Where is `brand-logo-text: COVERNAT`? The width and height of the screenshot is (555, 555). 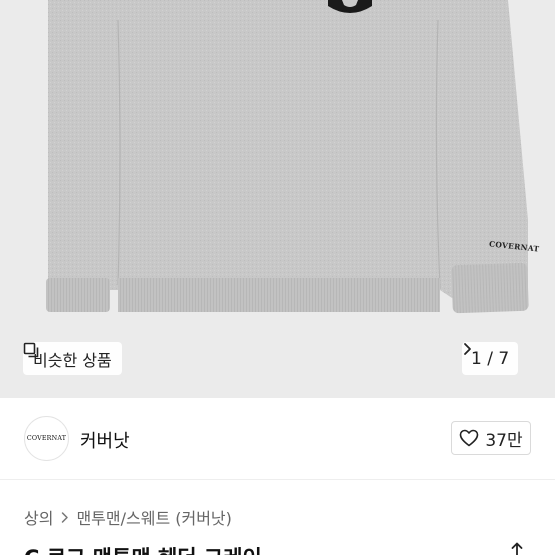 brand-logo-text: COVERNAT is located at coordinates (46, 438).